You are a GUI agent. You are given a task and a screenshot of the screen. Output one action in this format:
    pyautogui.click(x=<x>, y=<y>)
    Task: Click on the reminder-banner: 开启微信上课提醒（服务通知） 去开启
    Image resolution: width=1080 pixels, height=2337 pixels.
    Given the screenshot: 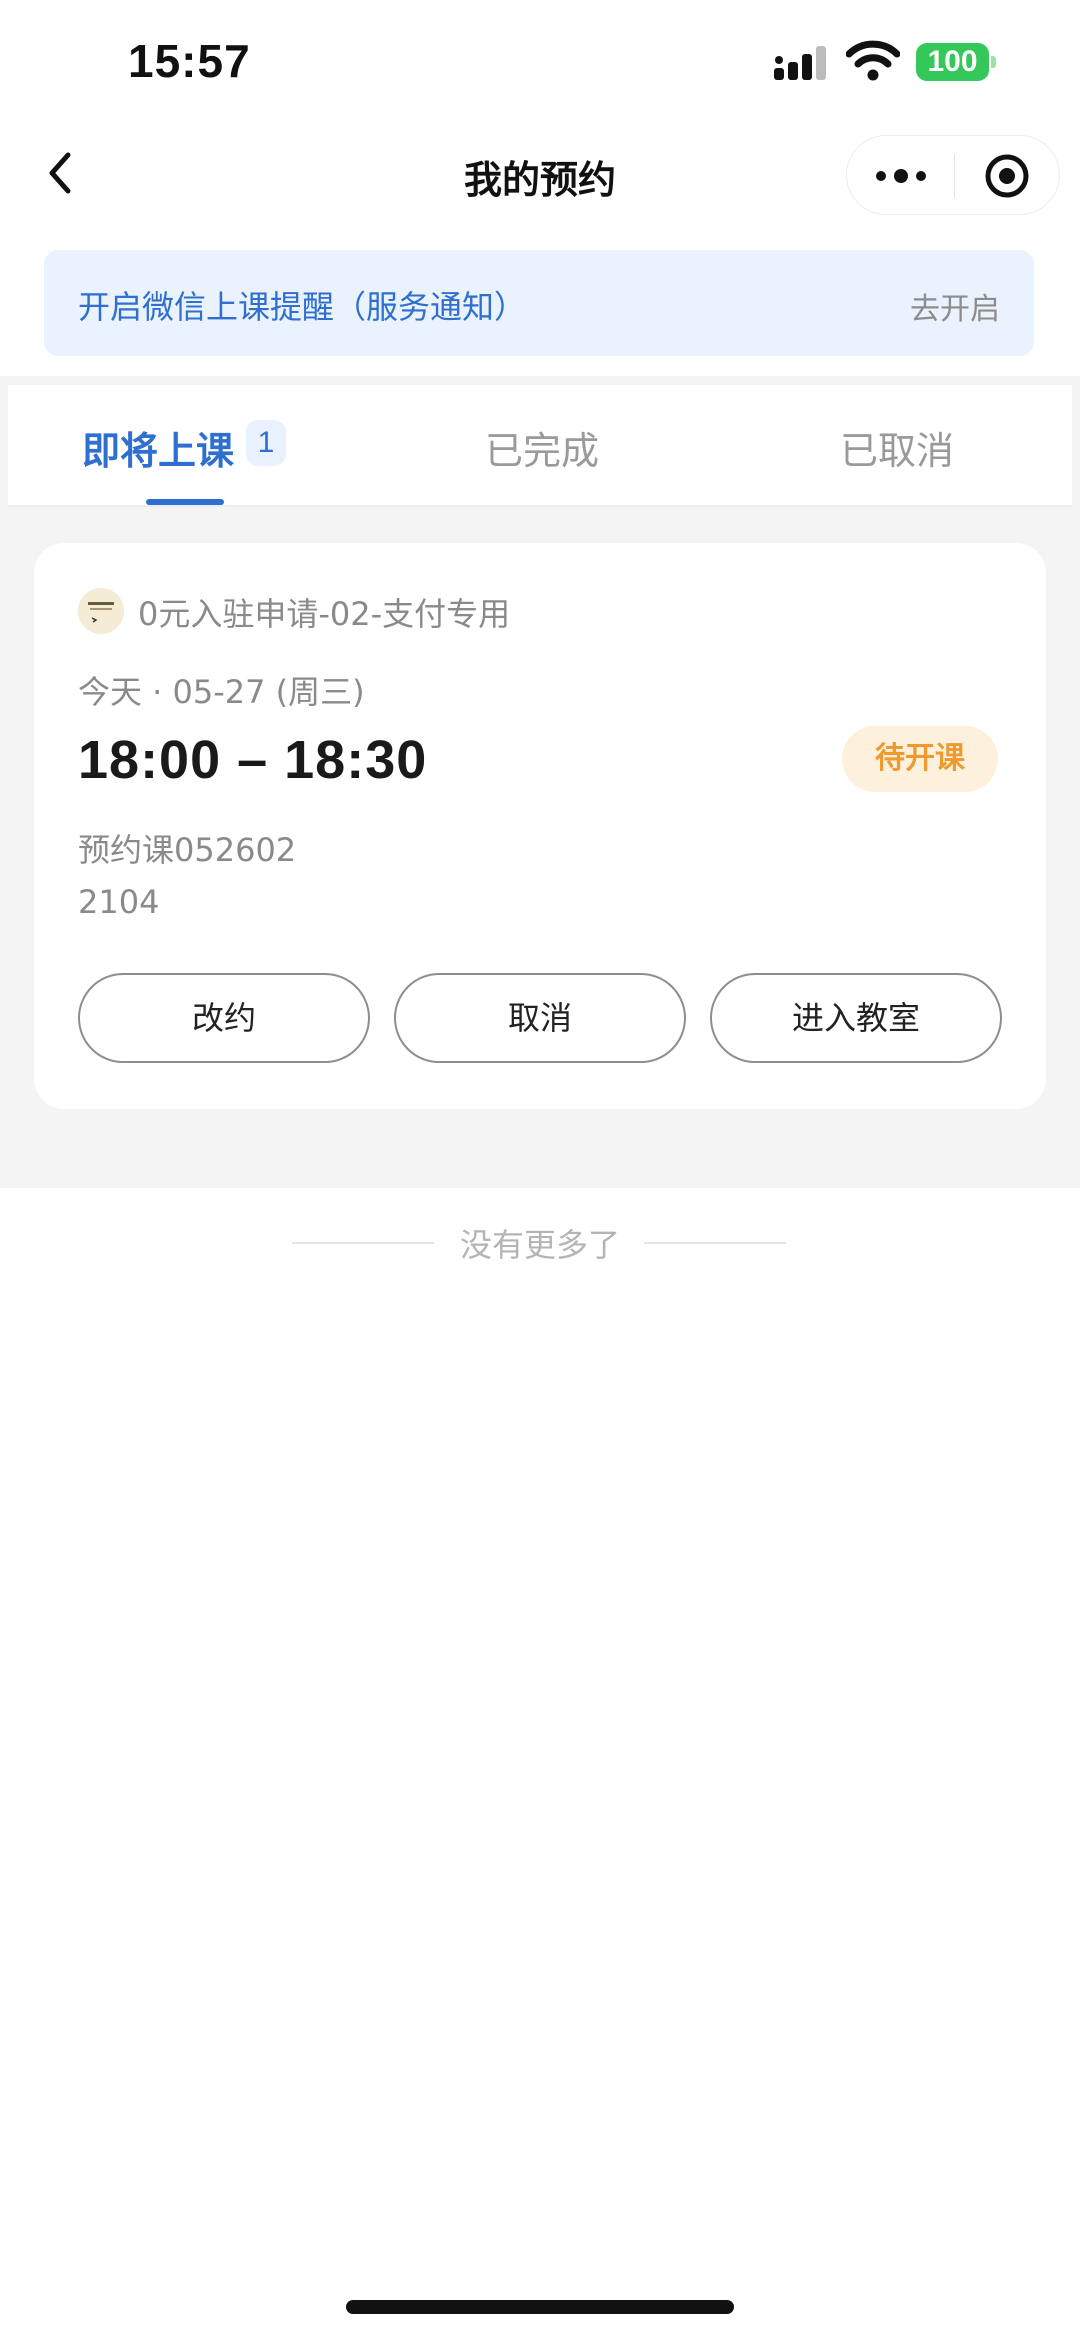 What is the action you would take?
    pyautogui.click(x=539, y=303)
    